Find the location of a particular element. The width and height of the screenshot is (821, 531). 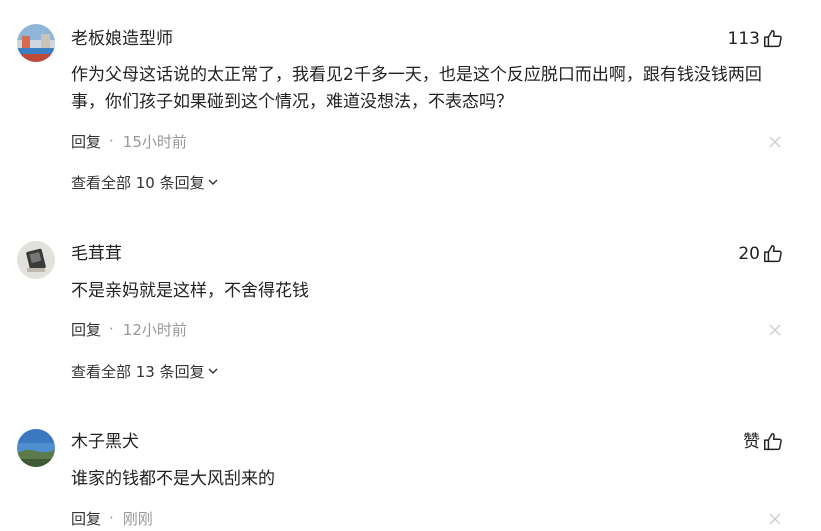

view-replies-label: 查看全部 13 条回复 is located at coordinates (138, 371).